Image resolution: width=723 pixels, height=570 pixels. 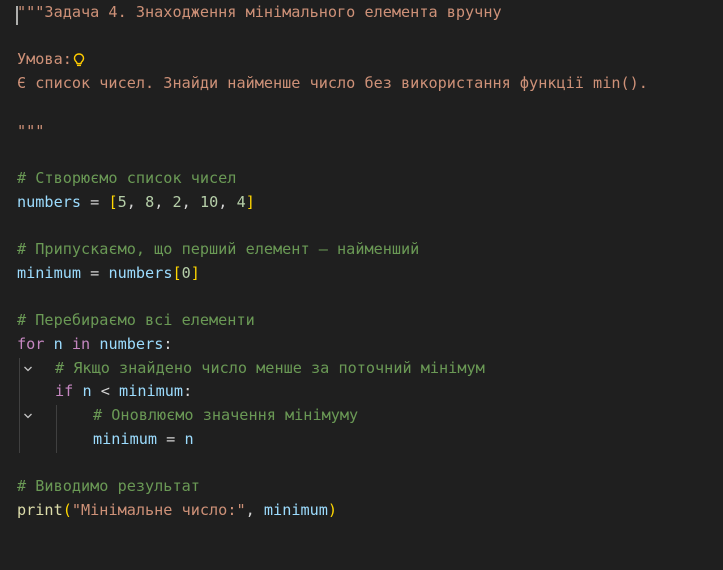 What do you see at coordinates (361, 440) in the screenshot?
I see `code-line-19: minimum = n` at bounding box center [361, 440].